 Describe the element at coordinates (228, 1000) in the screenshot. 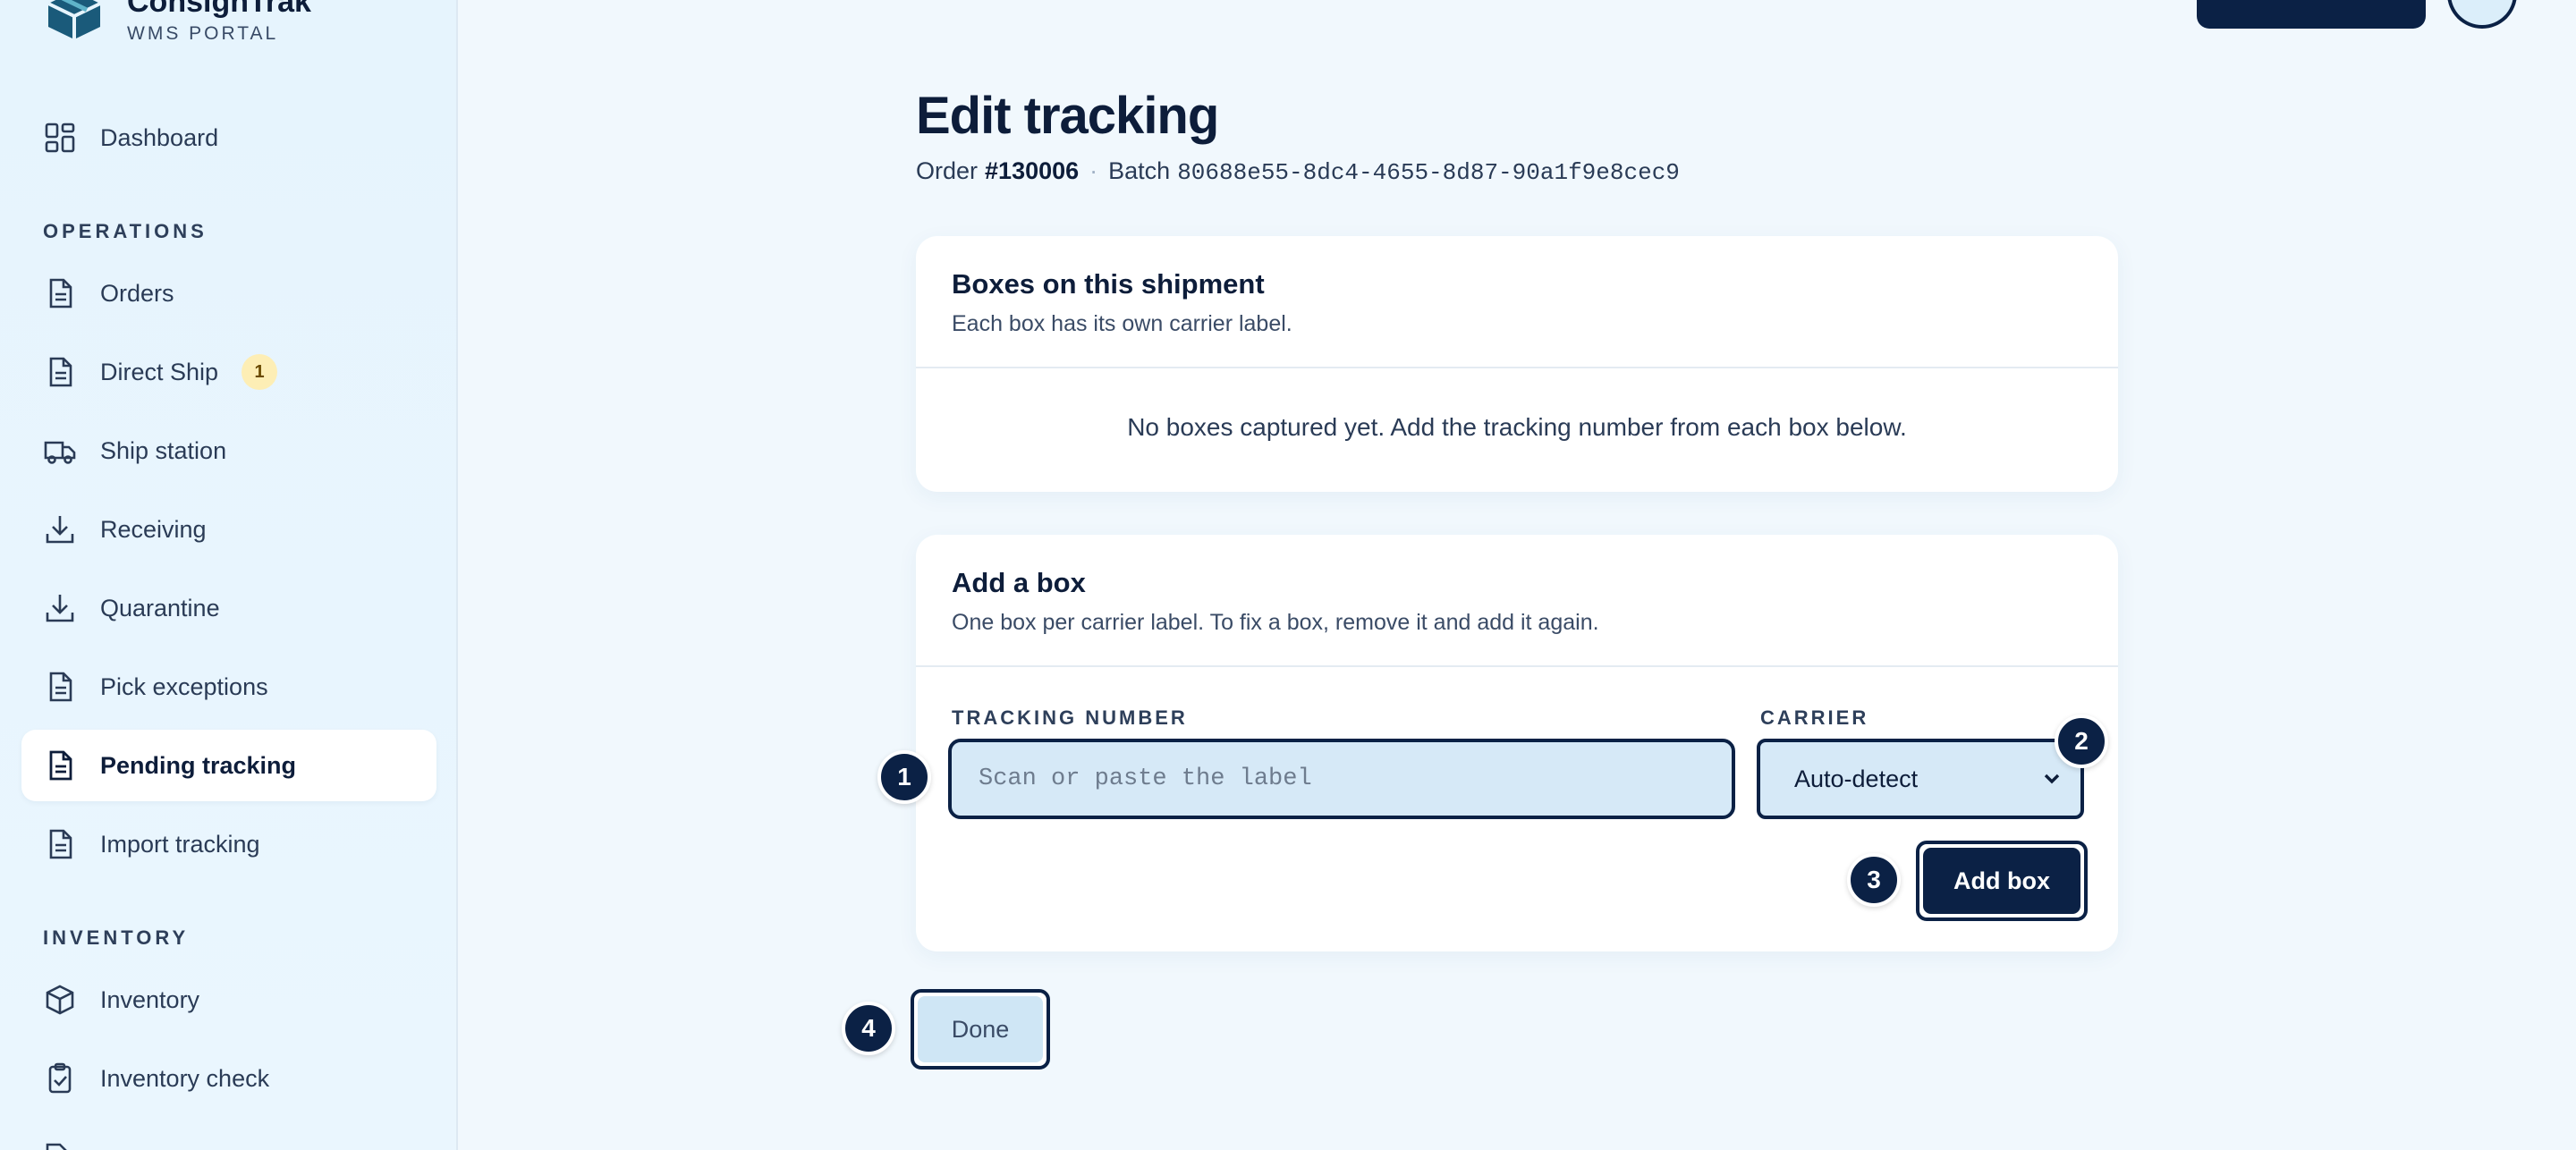

I see `sidebar-item-inventory: Inventory` at that location.